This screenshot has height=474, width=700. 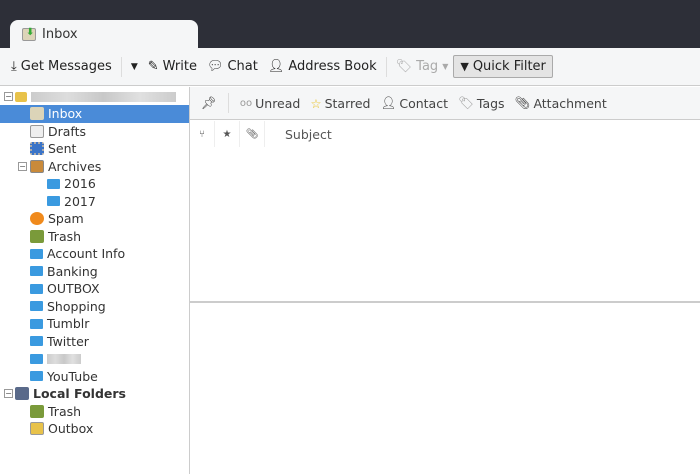 I want to click on get-messages-dropdown: ▼, so click(x=134, y=67).